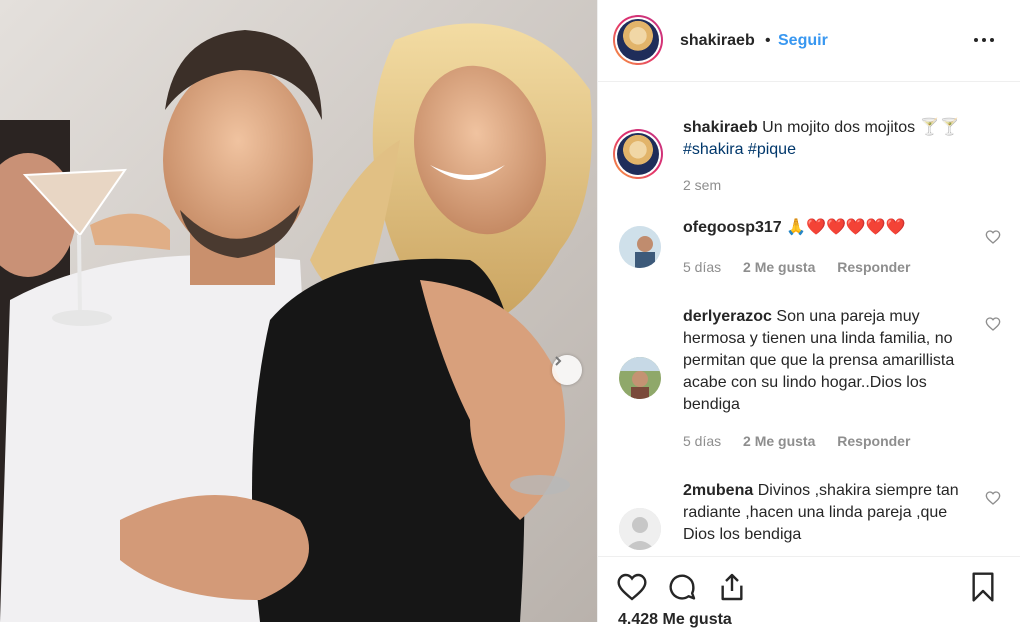  What do you see at coordinates (983, 587) in the screenshot?
I see `bookmark-icon` at bounding box center [983, 587].